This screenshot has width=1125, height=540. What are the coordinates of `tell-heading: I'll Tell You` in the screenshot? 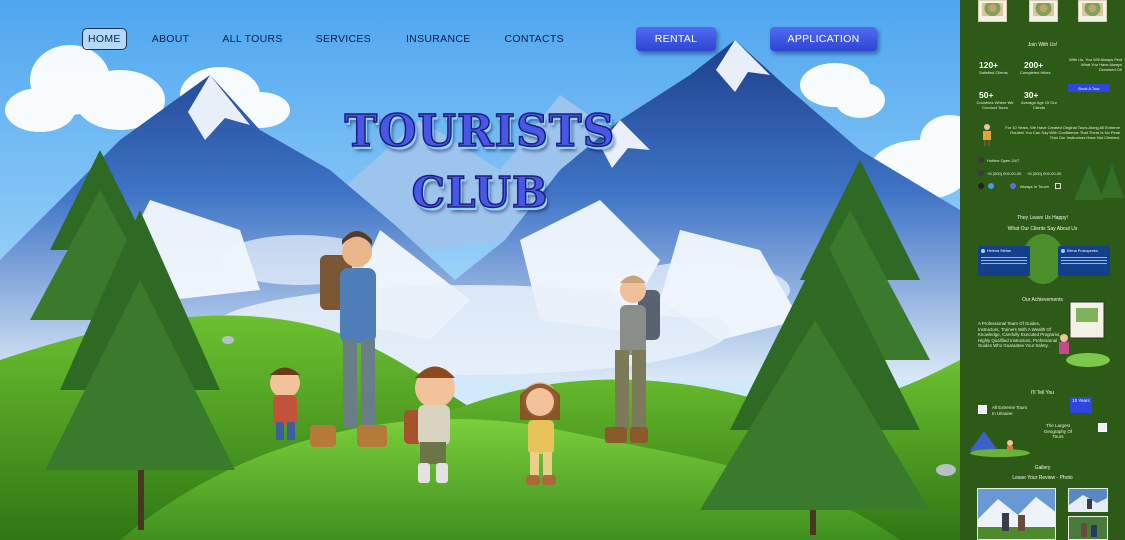 It's located at (1042, 393).